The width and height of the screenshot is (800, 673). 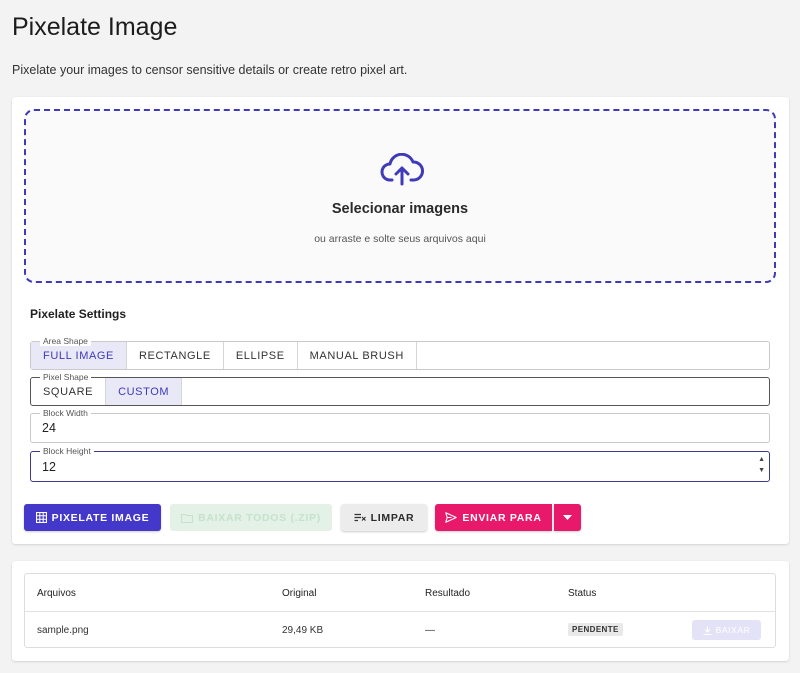 I want to click on block-height-value: 12, so click(x=49, y=466).